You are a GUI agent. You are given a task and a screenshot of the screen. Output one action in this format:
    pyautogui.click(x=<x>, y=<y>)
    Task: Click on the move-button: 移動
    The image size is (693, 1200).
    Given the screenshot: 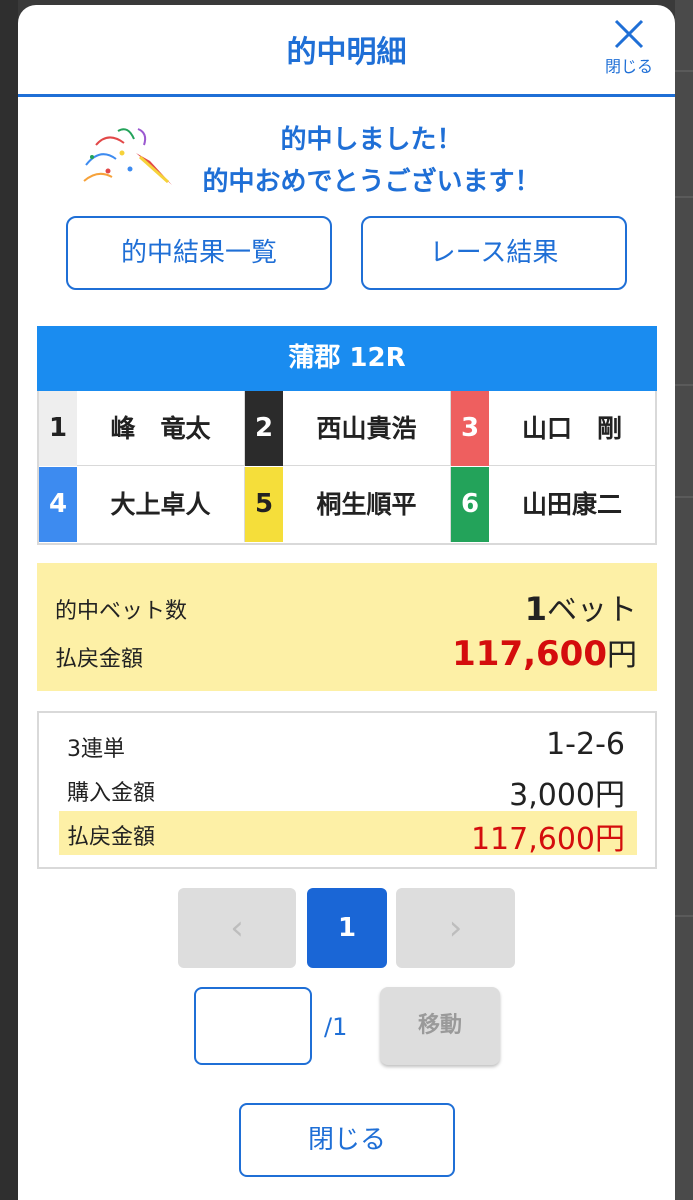 What is the action you would take?
    pyautogui.click(x=440, y=1026)
    